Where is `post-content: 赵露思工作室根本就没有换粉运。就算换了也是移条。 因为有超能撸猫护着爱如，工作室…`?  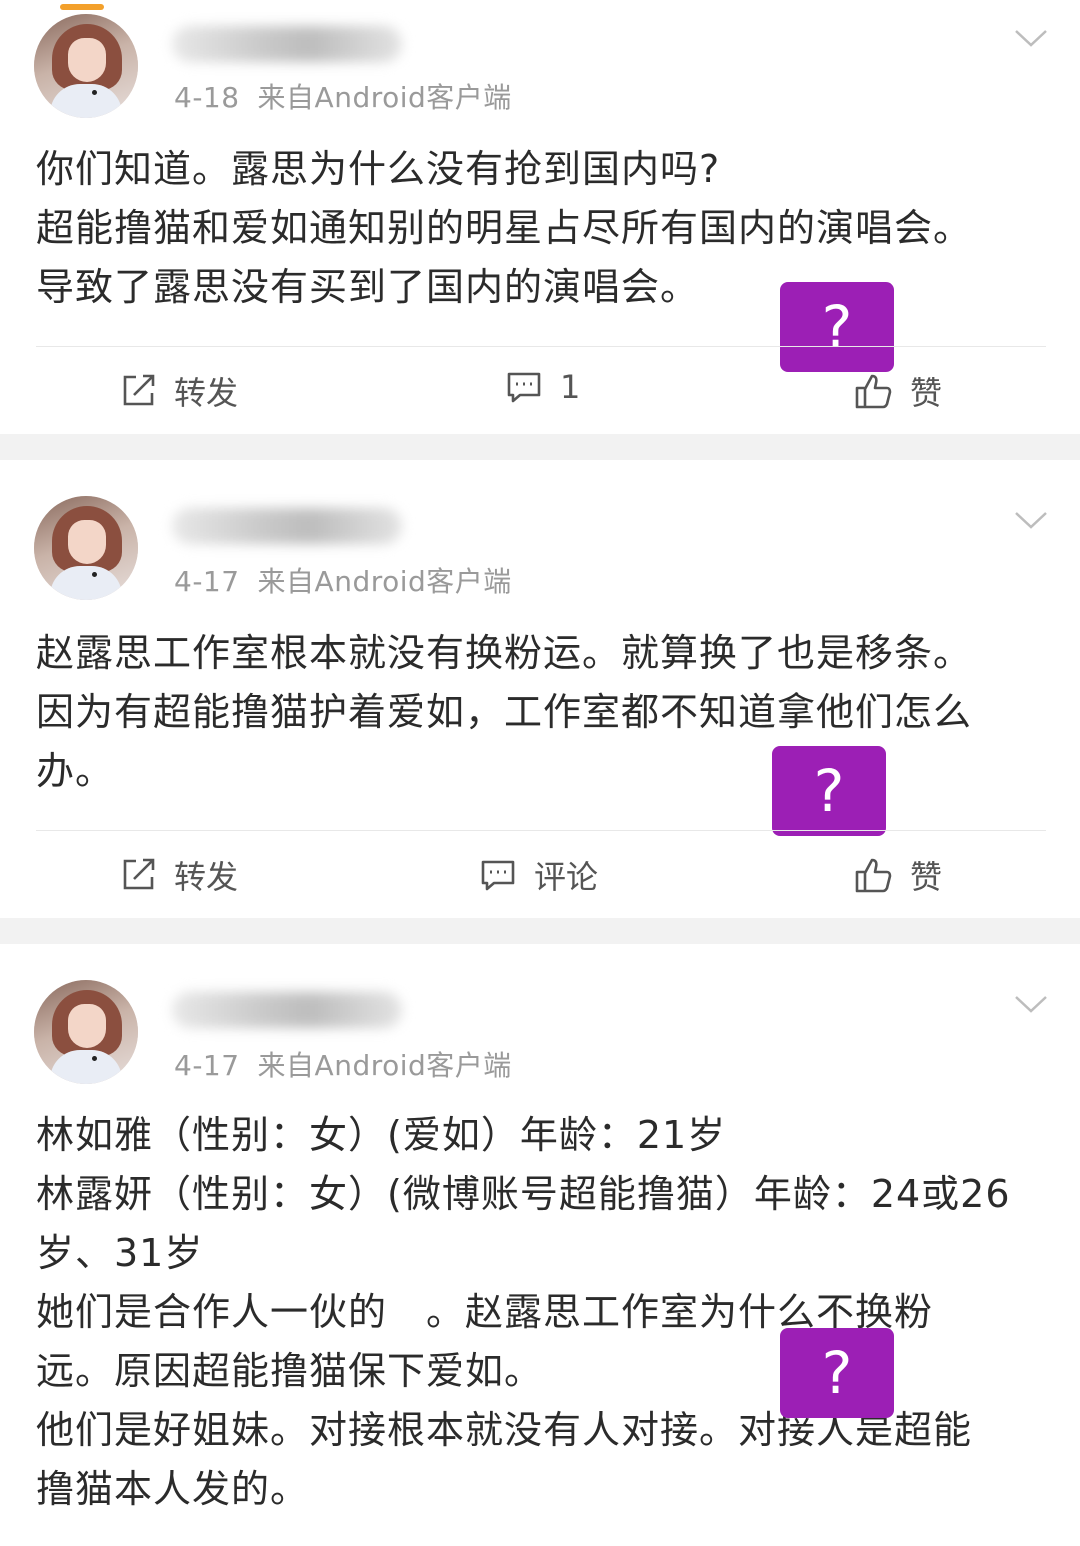 post-content: 赵露思工作室根本就没有换粉运。就算换了也是移条。 因为有超能撸猫护着爱如，工作室… is located at coordinates (541, 712).